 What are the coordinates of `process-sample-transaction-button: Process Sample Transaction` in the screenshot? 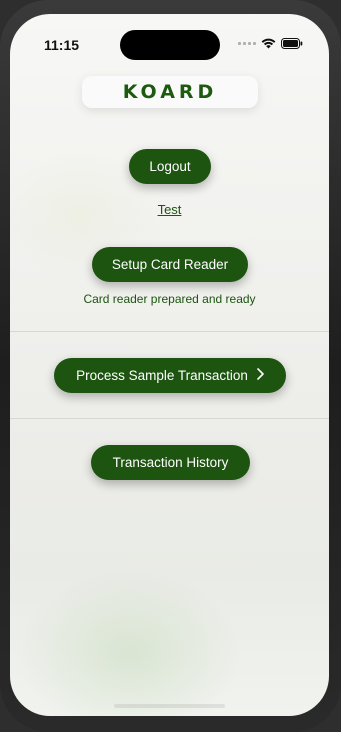 It's located at (170, 375).